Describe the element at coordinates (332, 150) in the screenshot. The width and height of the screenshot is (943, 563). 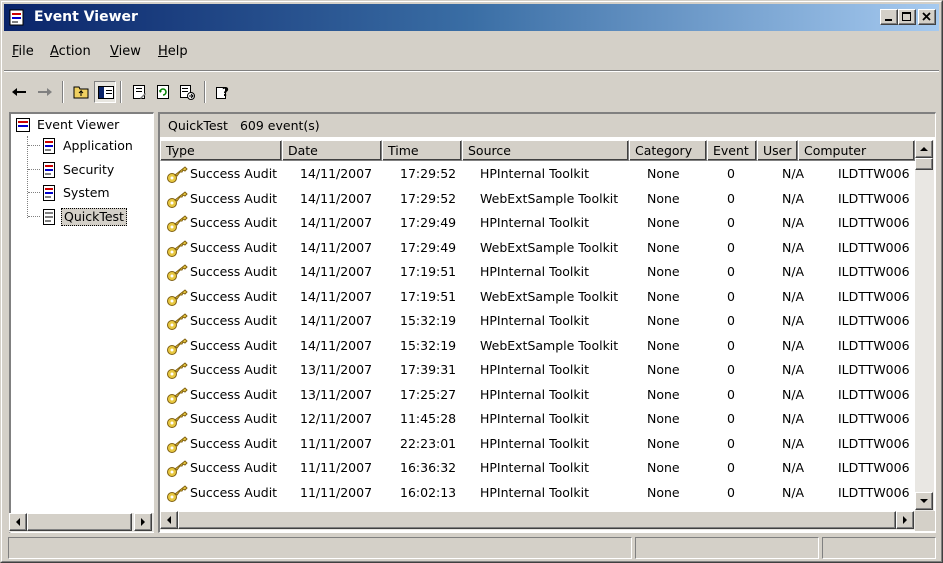
I see `column-header-date: Date` at that location.